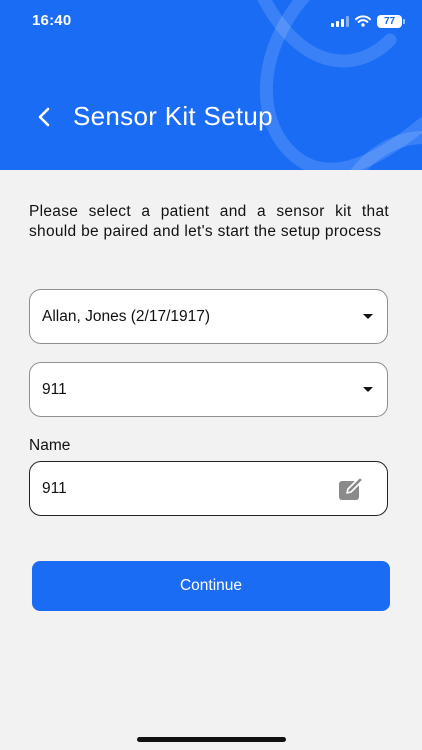  Describe the element at coordinates (211, 739) in the screenshot. I see `home-indicator` at that location.